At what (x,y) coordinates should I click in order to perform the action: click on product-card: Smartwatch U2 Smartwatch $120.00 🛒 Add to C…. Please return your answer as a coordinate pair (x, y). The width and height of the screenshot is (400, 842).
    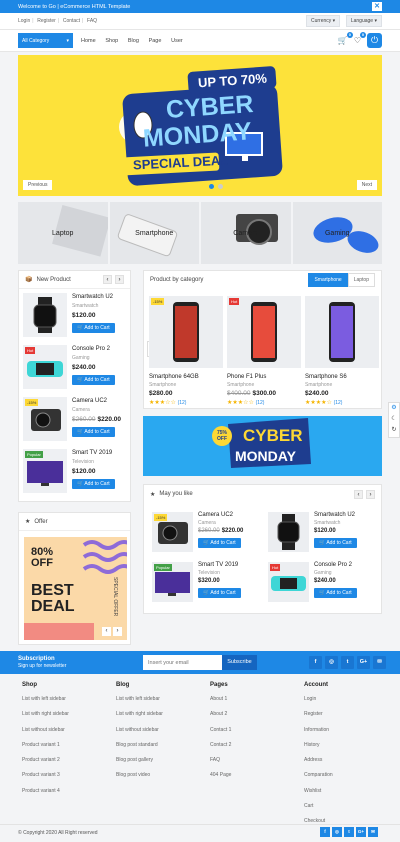
    Looking at the image, I should click on (322, 532).